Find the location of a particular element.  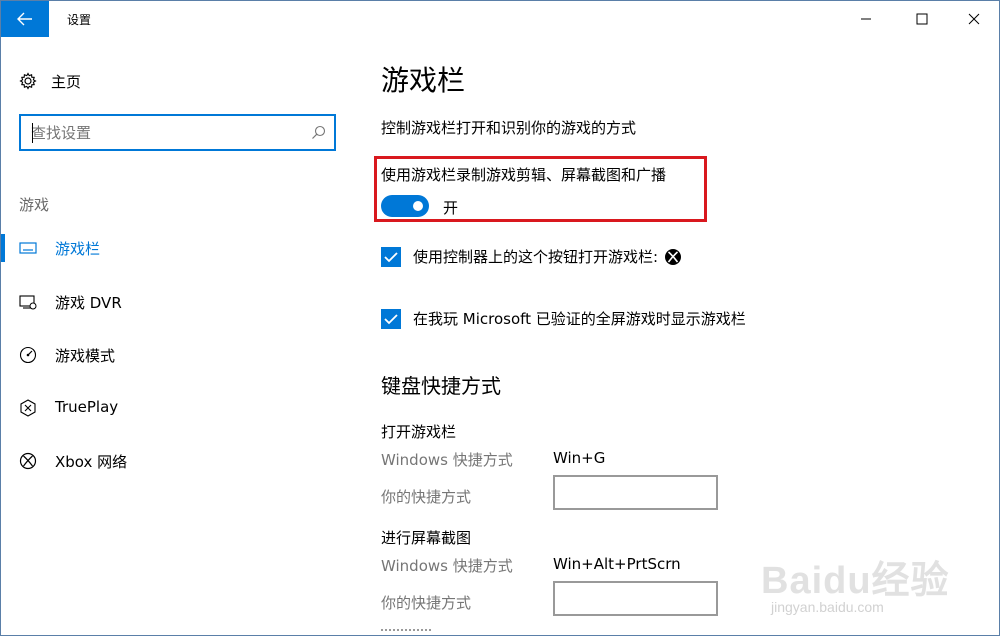

minimize-icon is located at coordinates (866, 19).